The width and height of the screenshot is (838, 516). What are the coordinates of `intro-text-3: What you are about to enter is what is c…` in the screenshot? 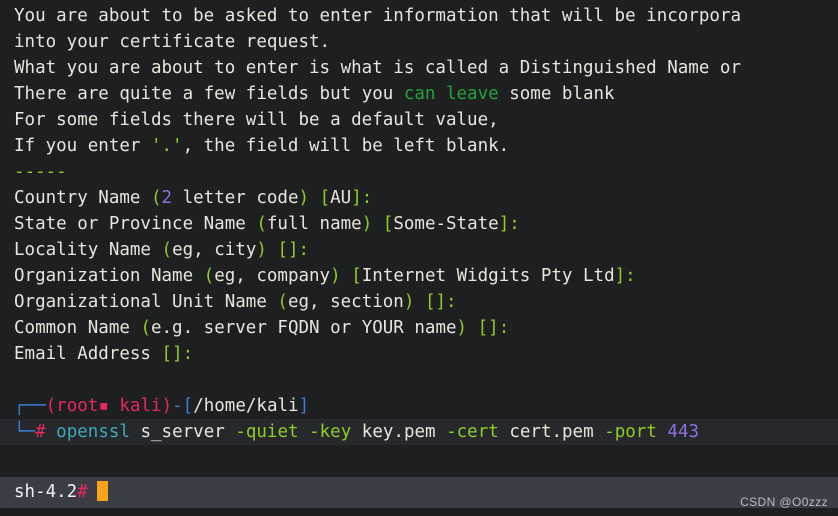 It's located at (377, 68).